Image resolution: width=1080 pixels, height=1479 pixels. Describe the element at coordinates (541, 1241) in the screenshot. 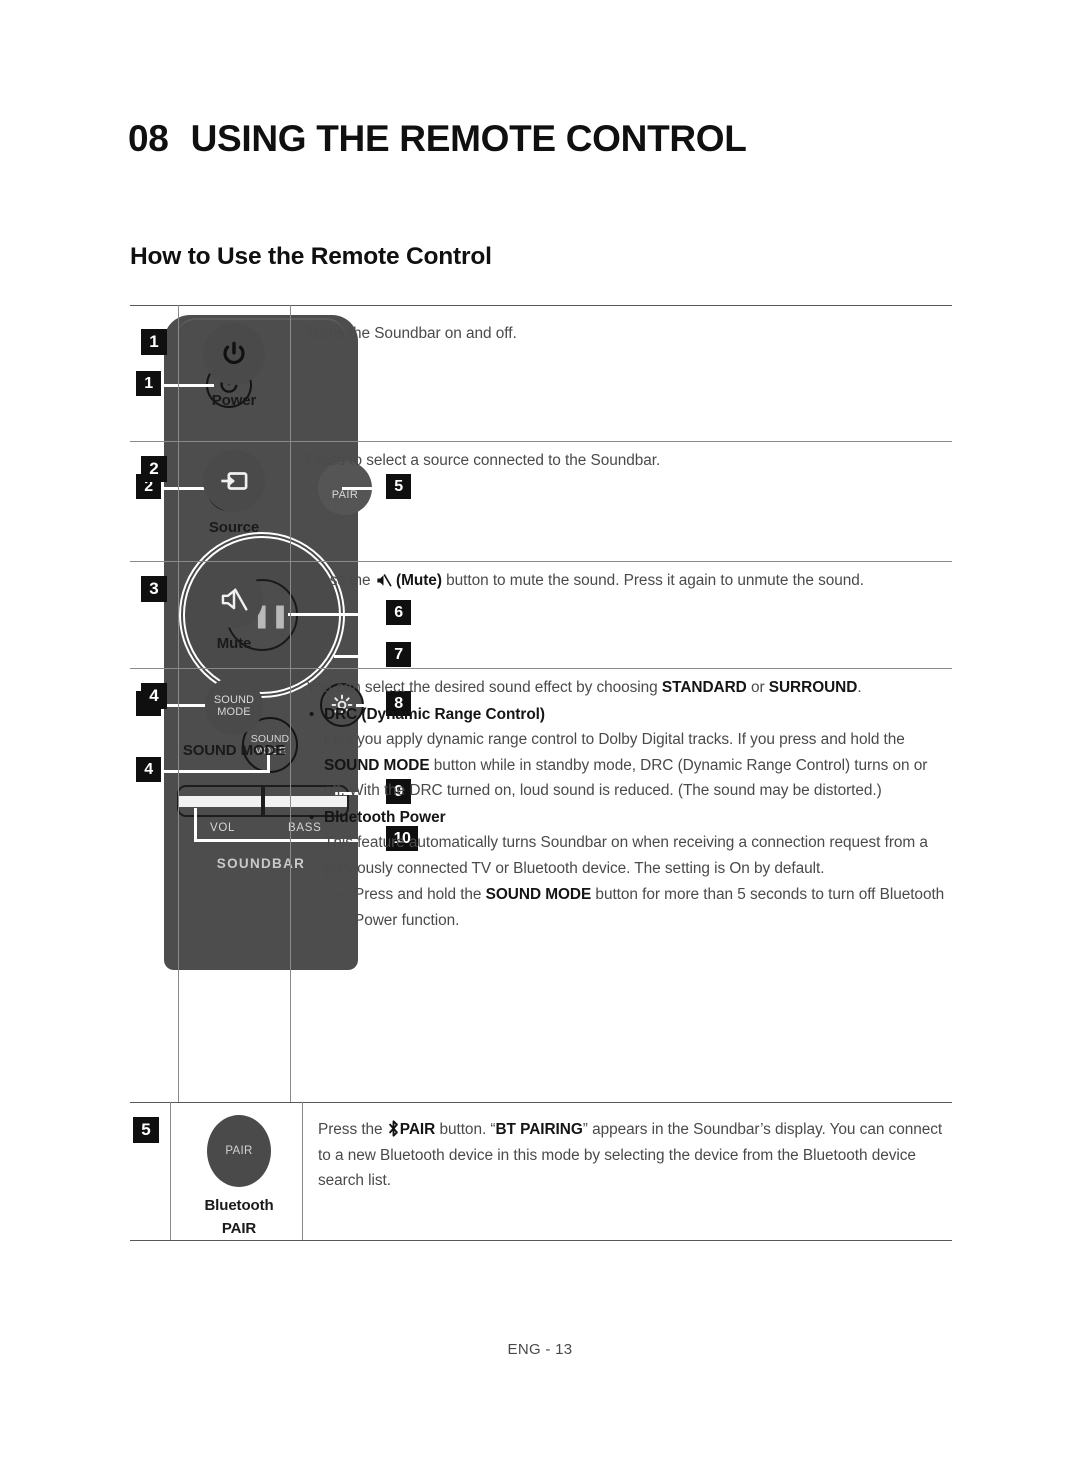

I see `table-rule-bottom` at that location.